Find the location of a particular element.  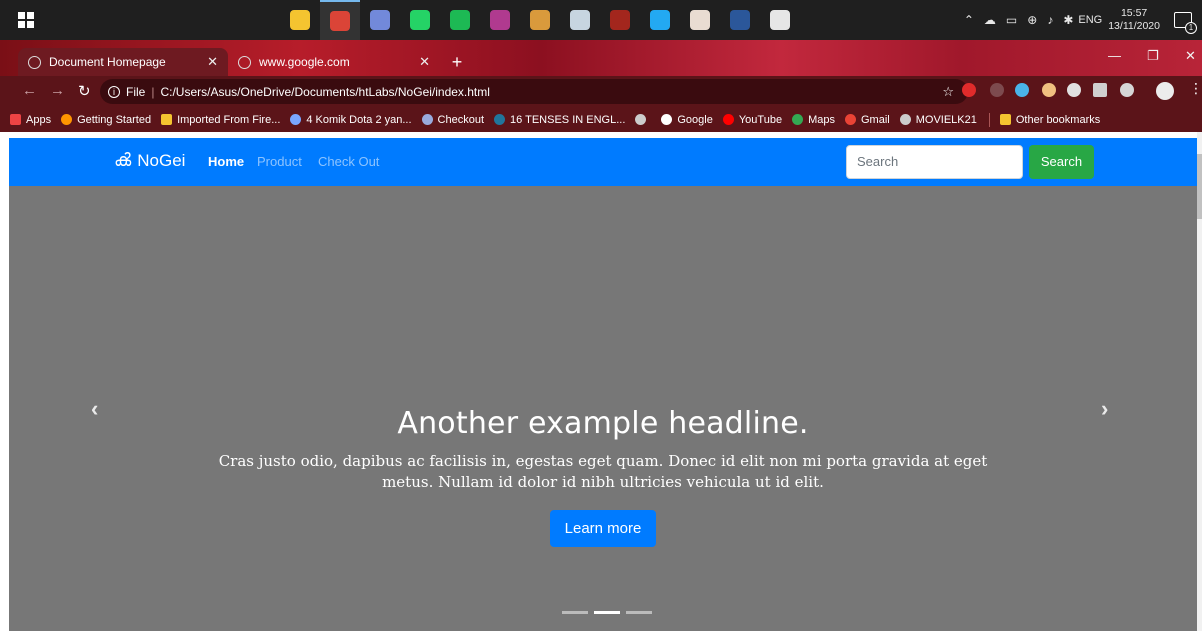

google-icon is located at coordinates (667, 119).